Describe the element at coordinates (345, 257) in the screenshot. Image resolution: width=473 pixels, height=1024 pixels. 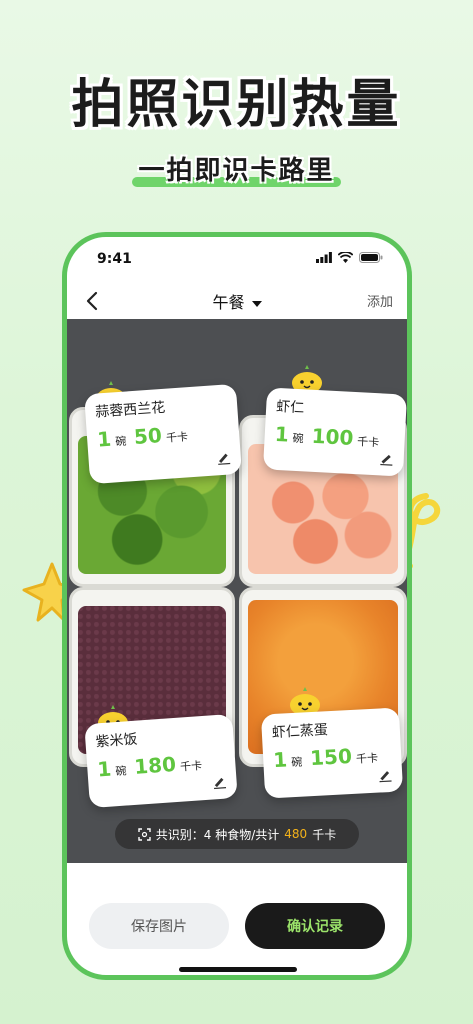
I see `wifi-icon` at that location.